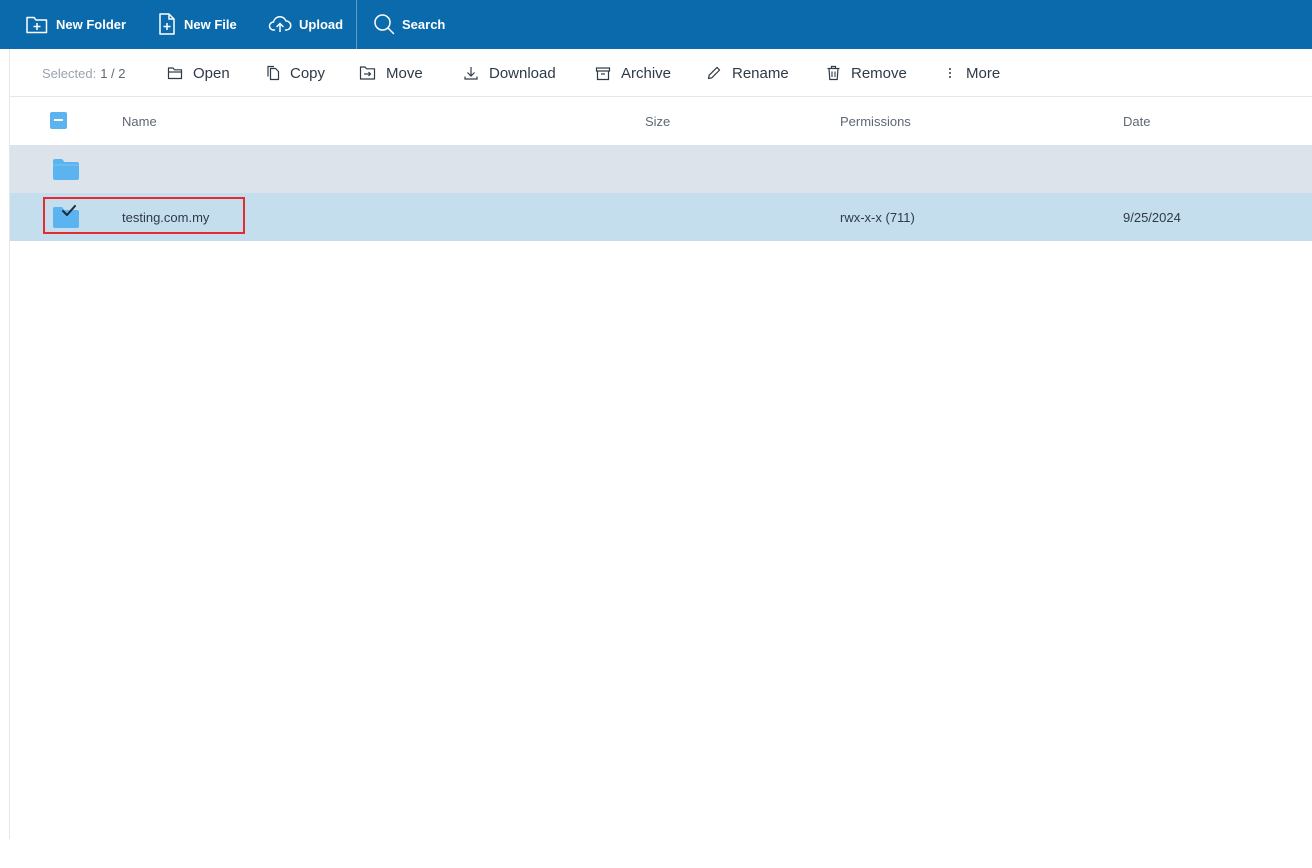  I want to click on folder-plus-icon, so click(37, 25).